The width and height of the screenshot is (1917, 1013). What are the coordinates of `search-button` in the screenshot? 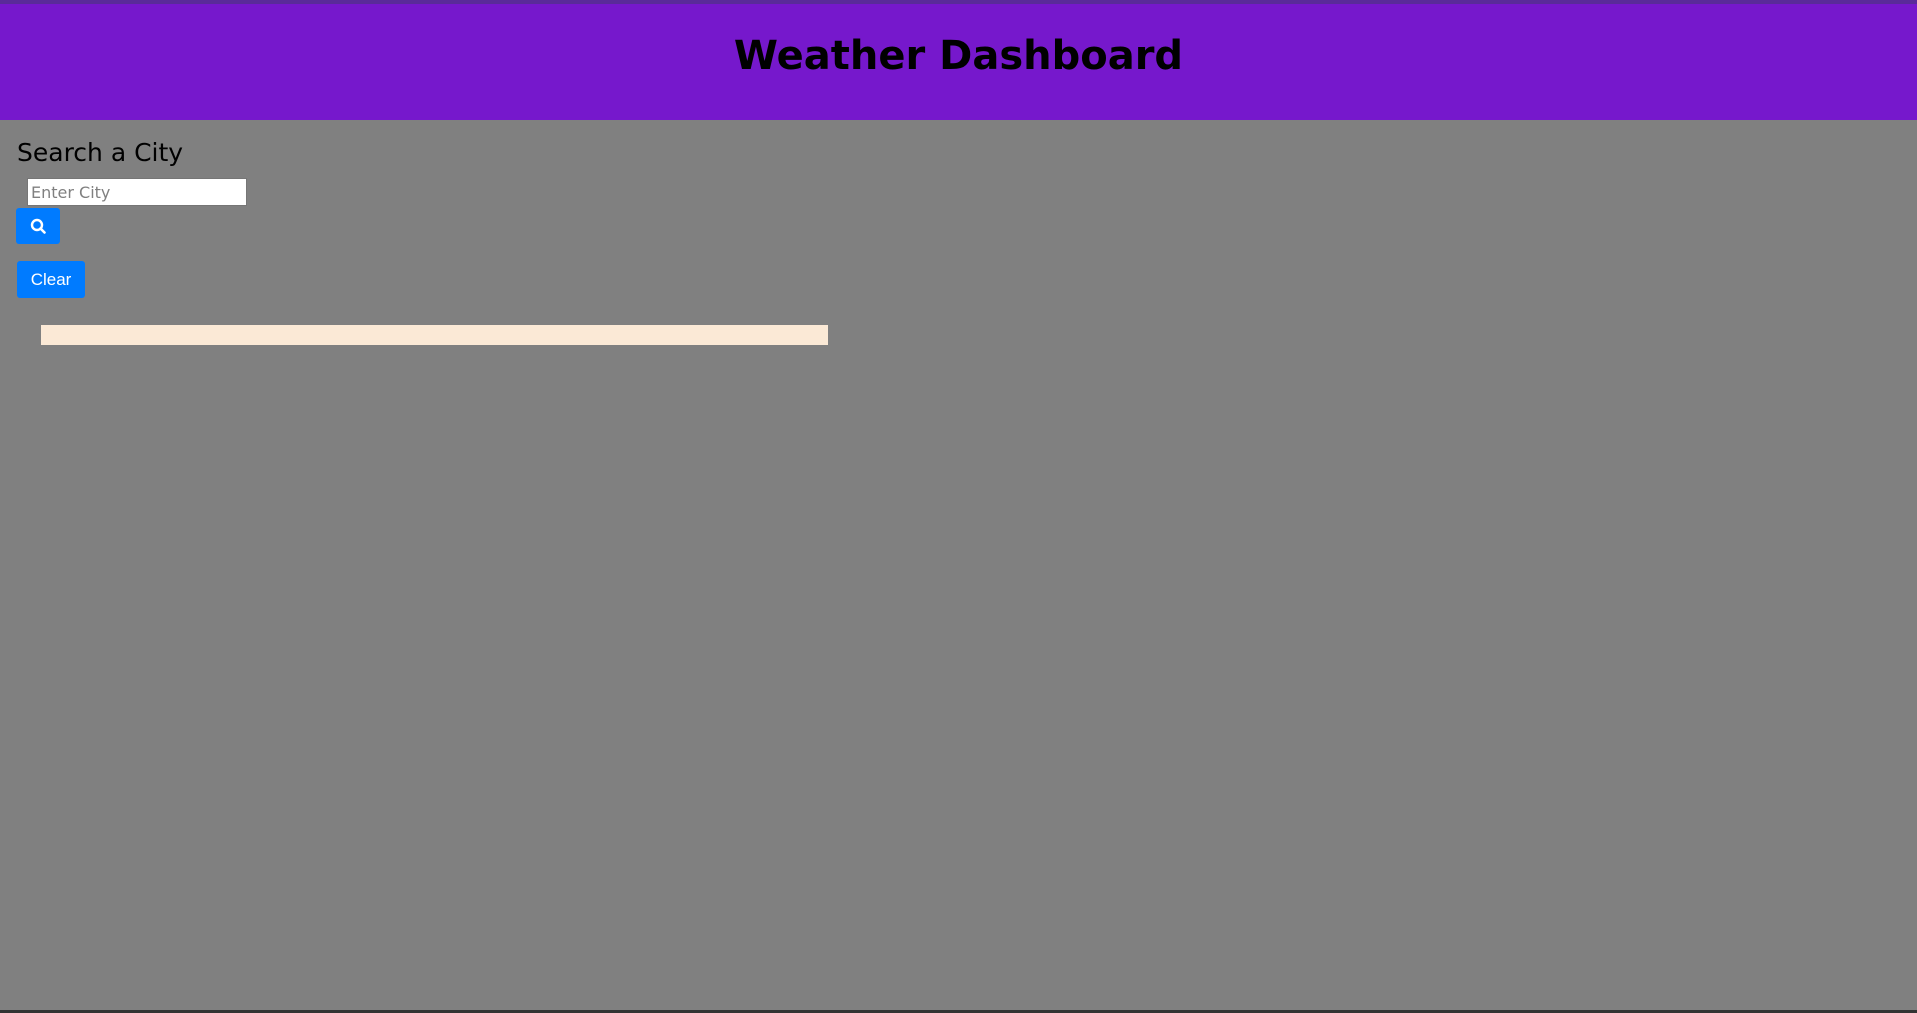 It's located at (38, 226).